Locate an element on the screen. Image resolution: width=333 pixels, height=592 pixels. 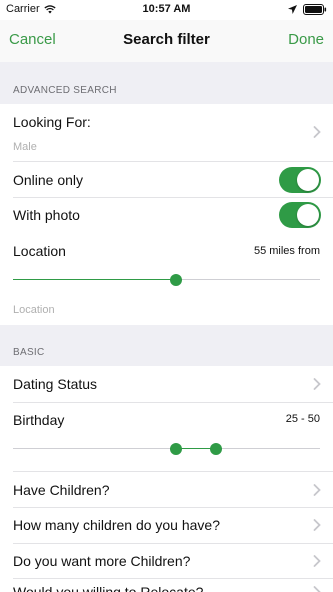
looking-for-row: Looking For: Male is located at coordinates (166, 132).